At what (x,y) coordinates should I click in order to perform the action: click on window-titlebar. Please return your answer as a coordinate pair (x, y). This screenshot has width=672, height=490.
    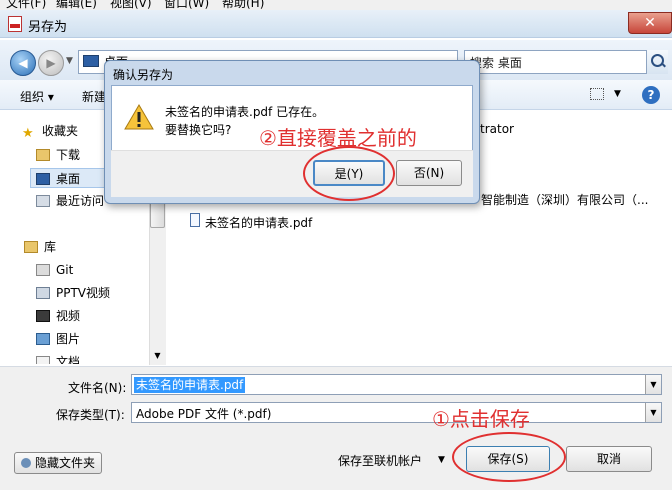
    Looking at the image, I should click on (336, 24).